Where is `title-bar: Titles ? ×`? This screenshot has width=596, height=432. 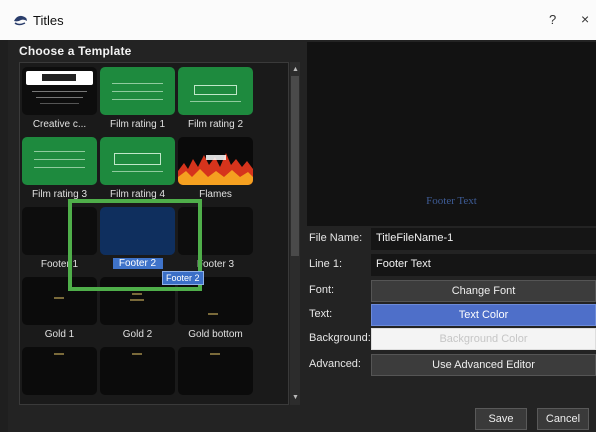 title-bar: Titles ? × is located at coordinates (298, 20).